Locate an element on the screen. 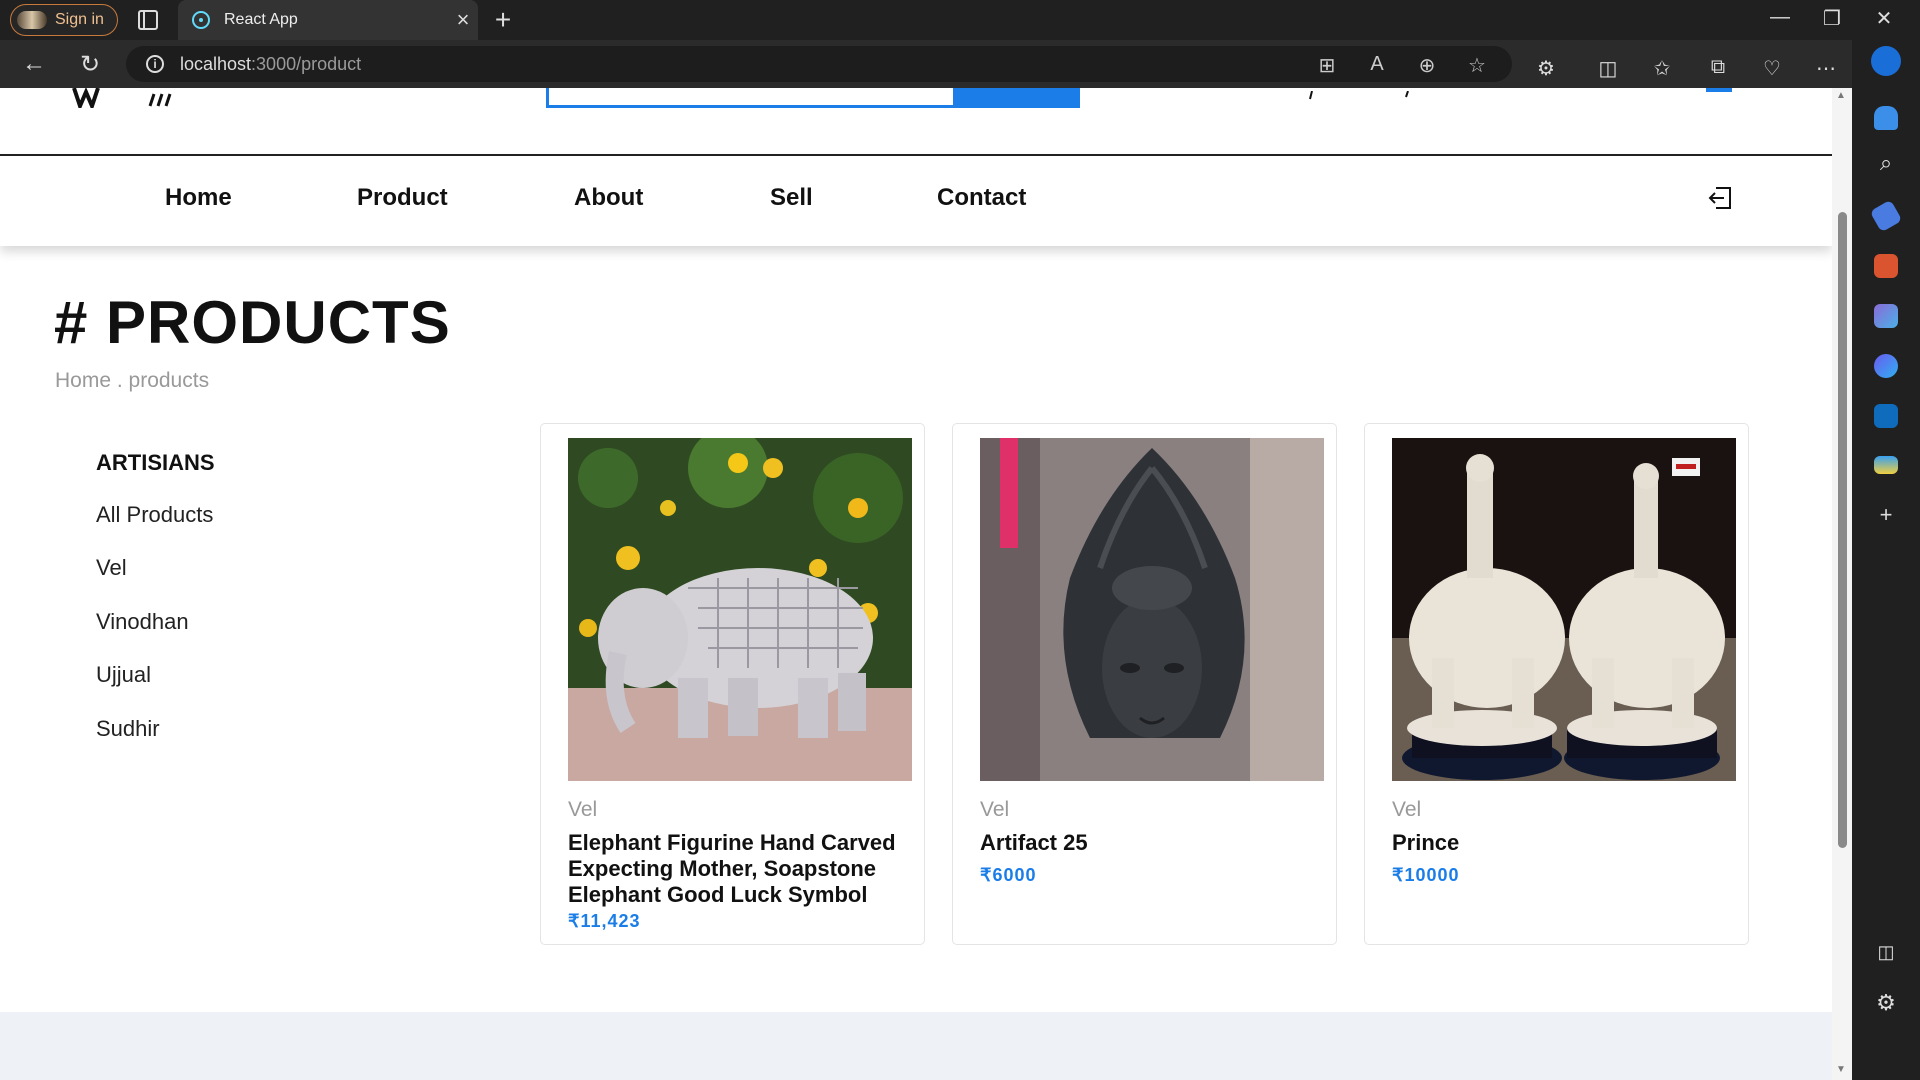 This screenshot has height=1080, width=1920. hide-sidebar-icon: ◫ is located at coordinates (1886, 952).